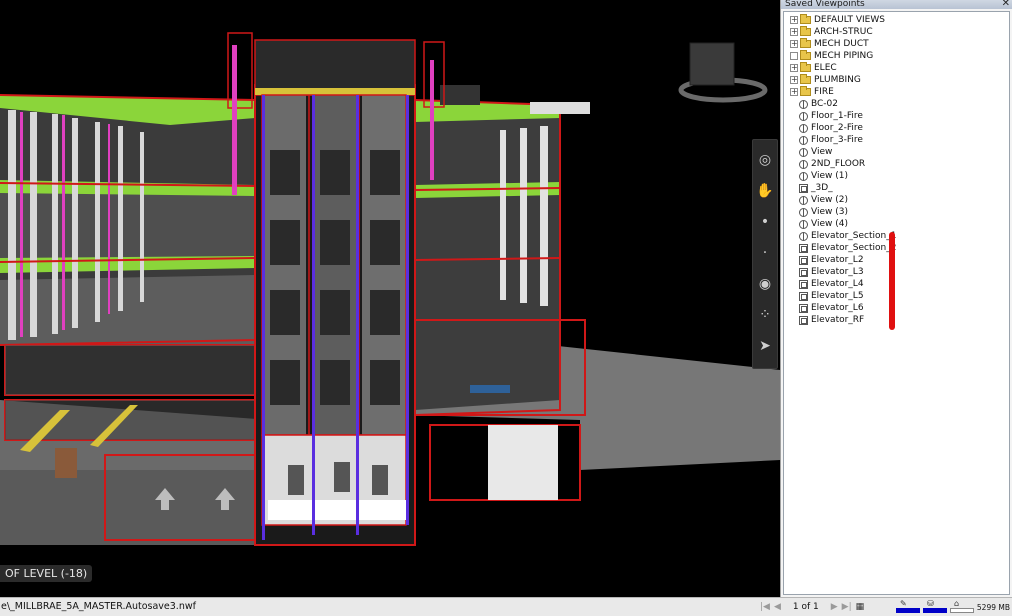 The height and width of the screenshot is (616, 1012). I want to click on page-navigator: |◀ ◀ 1 of 1 ▶ ▶| ▦, so click(812, 607).